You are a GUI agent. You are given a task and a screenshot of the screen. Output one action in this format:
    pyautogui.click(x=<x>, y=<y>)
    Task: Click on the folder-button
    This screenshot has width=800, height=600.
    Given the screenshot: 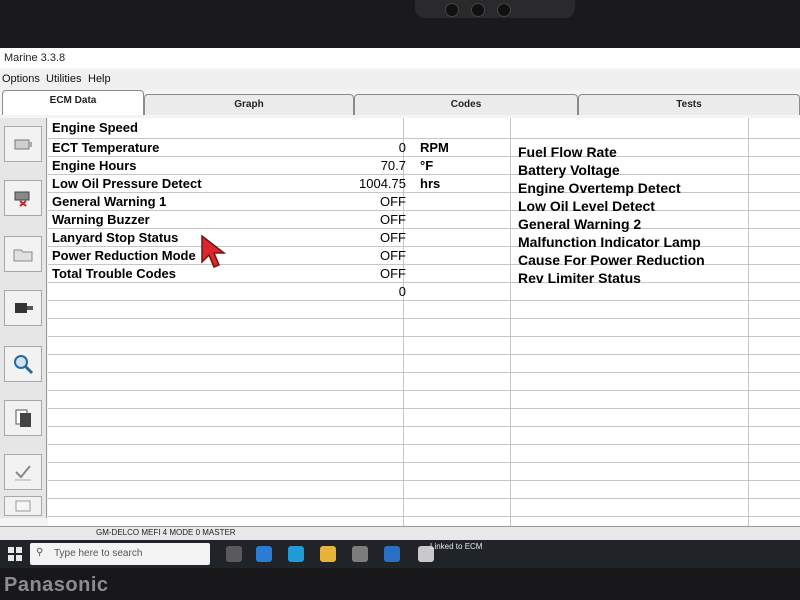 What is the action you would take?
    pyautogui.click(x=23, y=254)
    